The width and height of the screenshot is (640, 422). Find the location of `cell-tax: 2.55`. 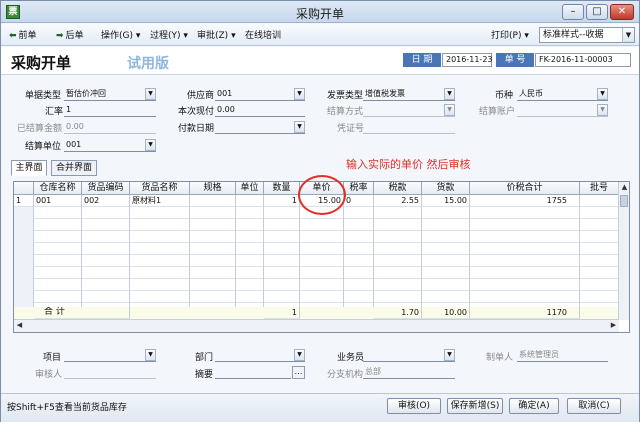

cell-tax: 2.55 is located at coordinates (398, 201).